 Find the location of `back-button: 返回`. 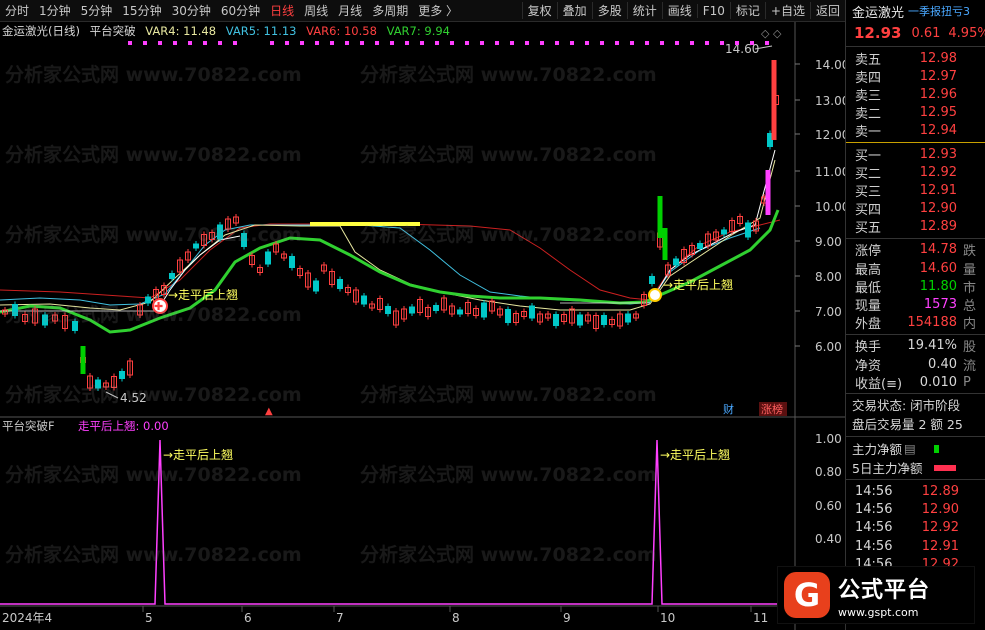

back-button: 返回 is located at coordinates (827, 10).